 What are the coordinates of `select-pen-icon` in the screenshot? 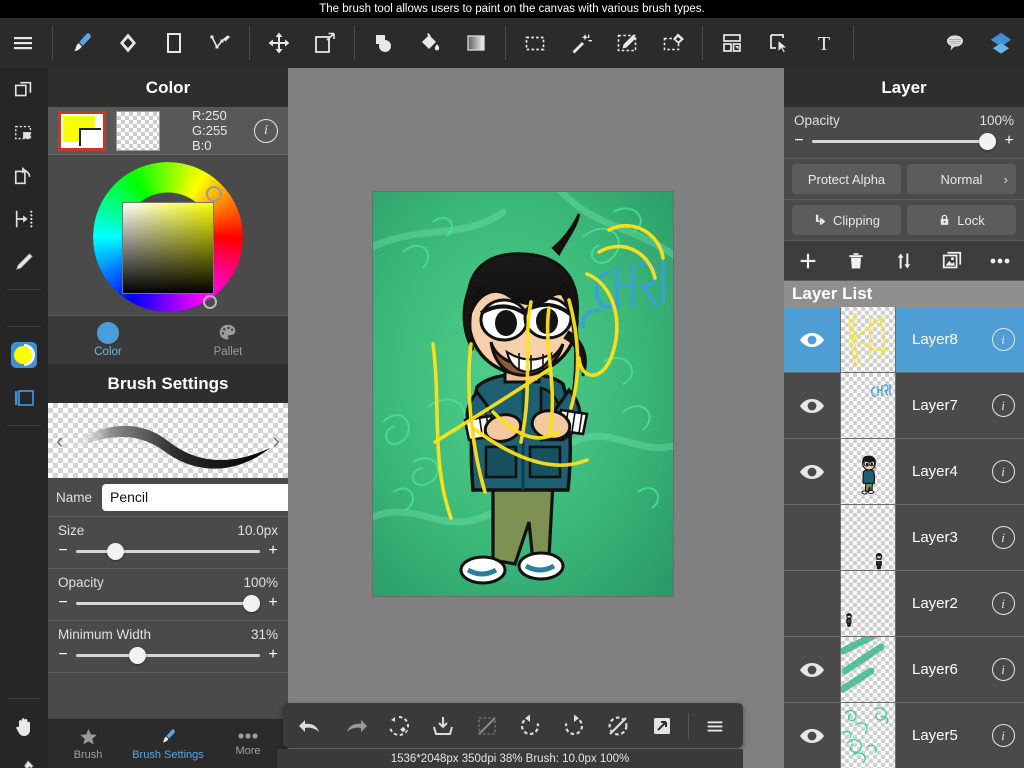 It's located at (627, 43).